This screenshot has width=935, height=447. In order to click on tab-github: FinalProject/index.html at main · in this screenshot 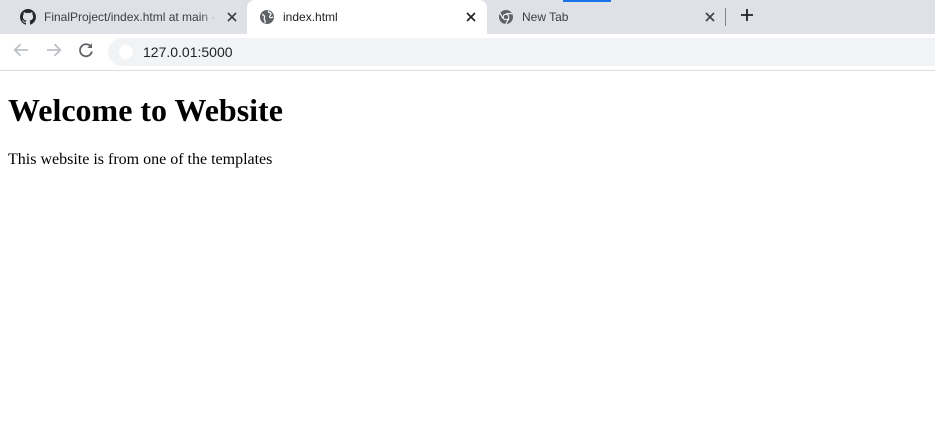, I will do `click(127, 17)`.